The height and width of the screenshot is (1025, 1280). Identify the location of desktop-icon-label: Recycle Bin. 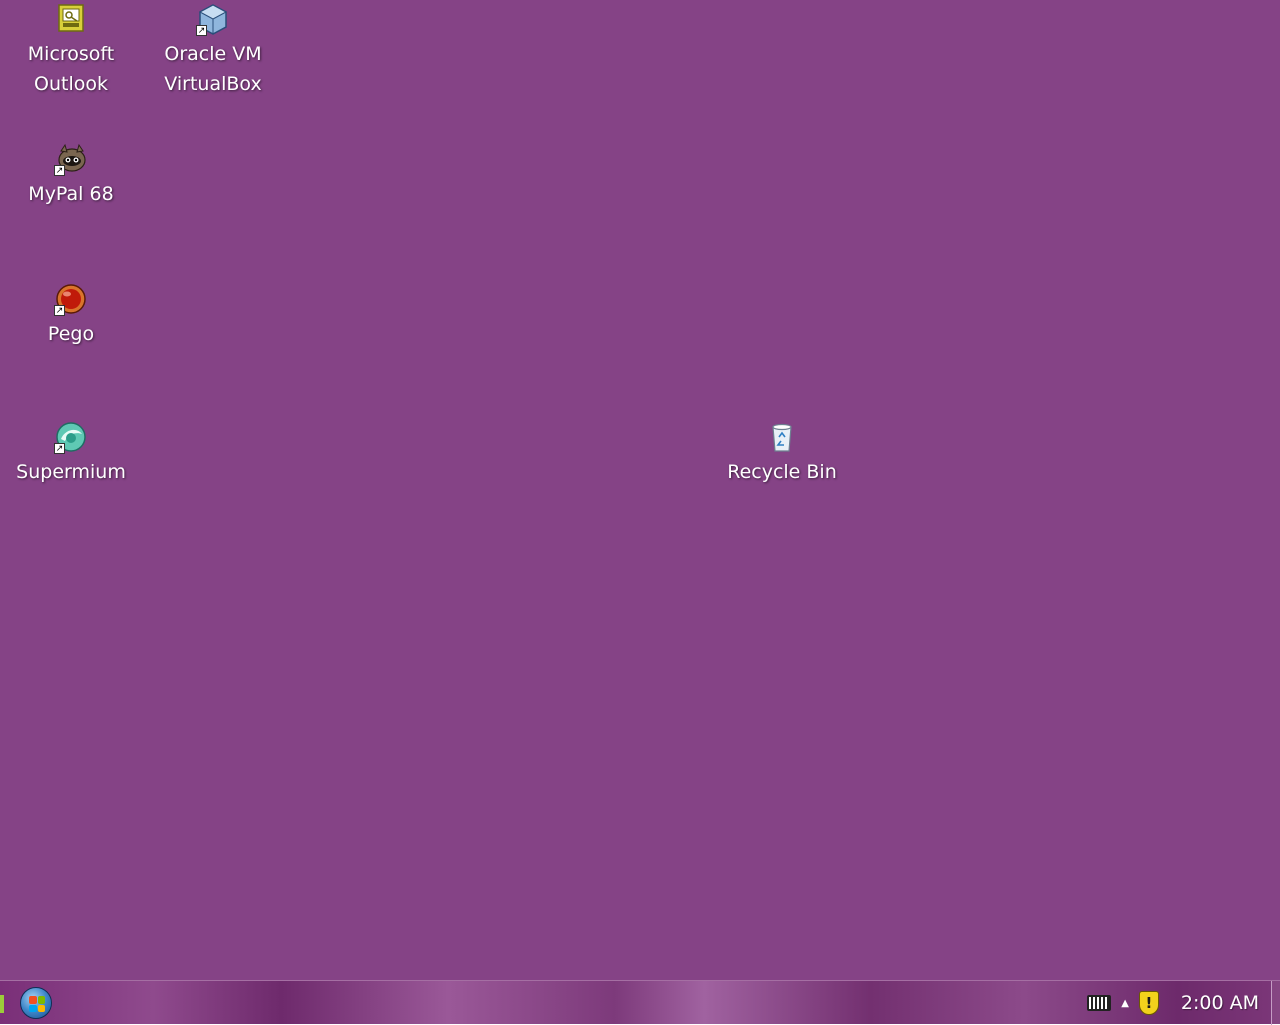
(782, 472).